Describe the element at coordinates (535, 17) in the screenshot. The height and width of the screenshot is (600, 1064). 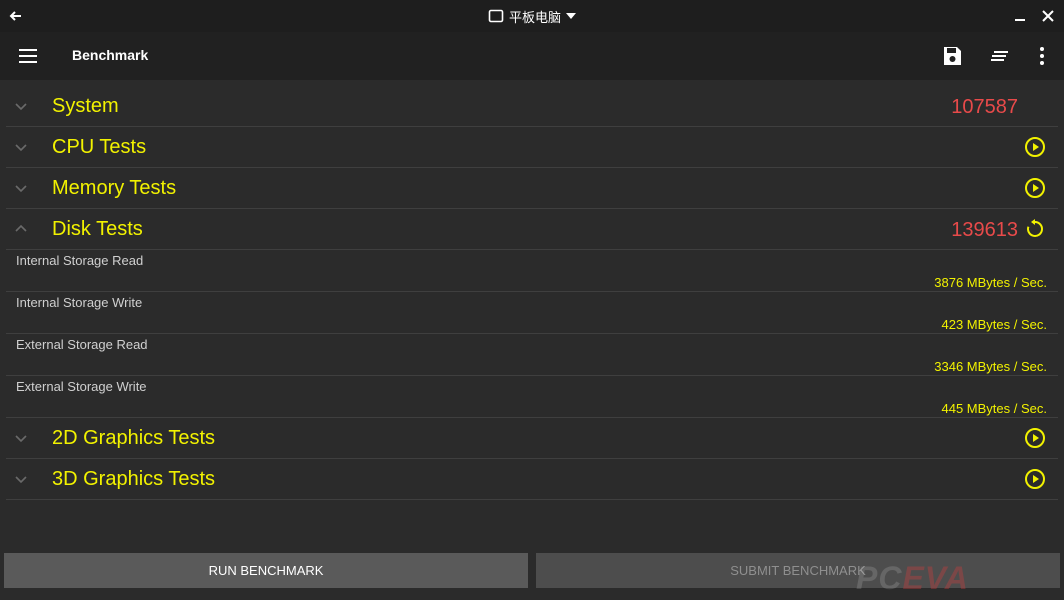
I see `device-mode-label: 平板电脑` at that location.